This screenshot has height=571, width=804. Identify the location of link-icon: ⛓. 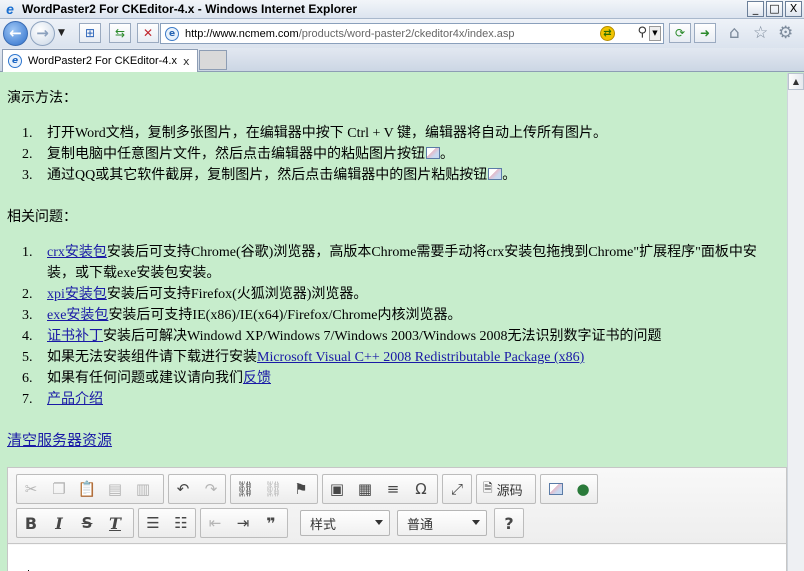
(245, 489).